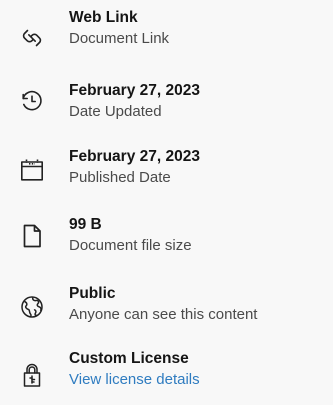 Image resolution: width=333 pixels, height=405 pixels. Describe the element at coordinates (32, 170) in the screenshot. I see `calendar-icon` at that location.